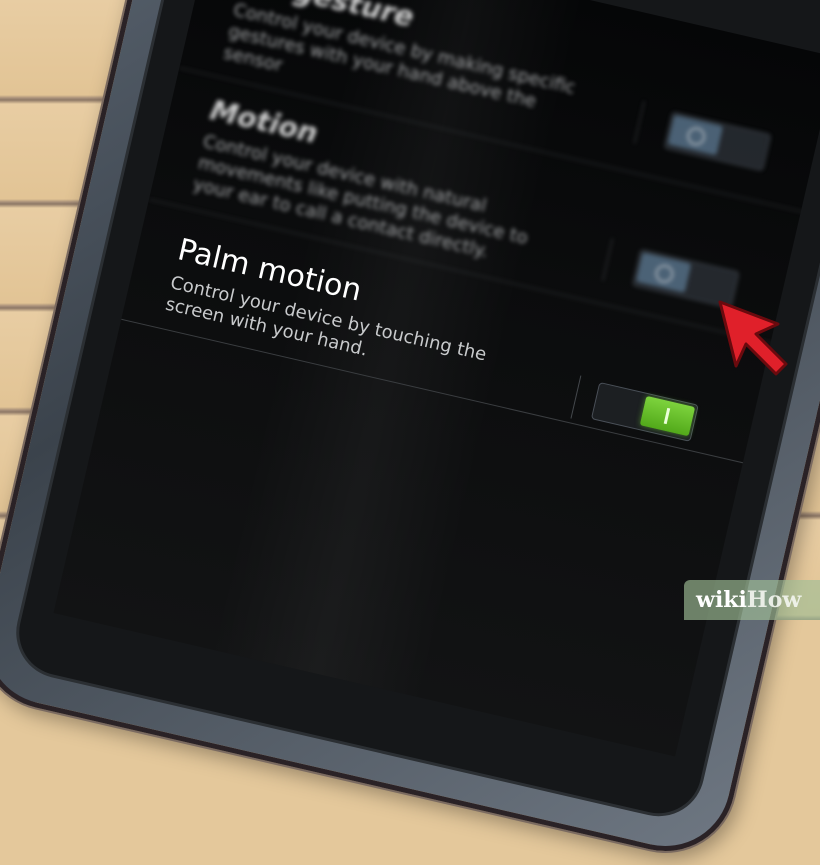 This screenshot has height=865, width=820. I want to click on air-gesture-toggle, so click(717, 141).